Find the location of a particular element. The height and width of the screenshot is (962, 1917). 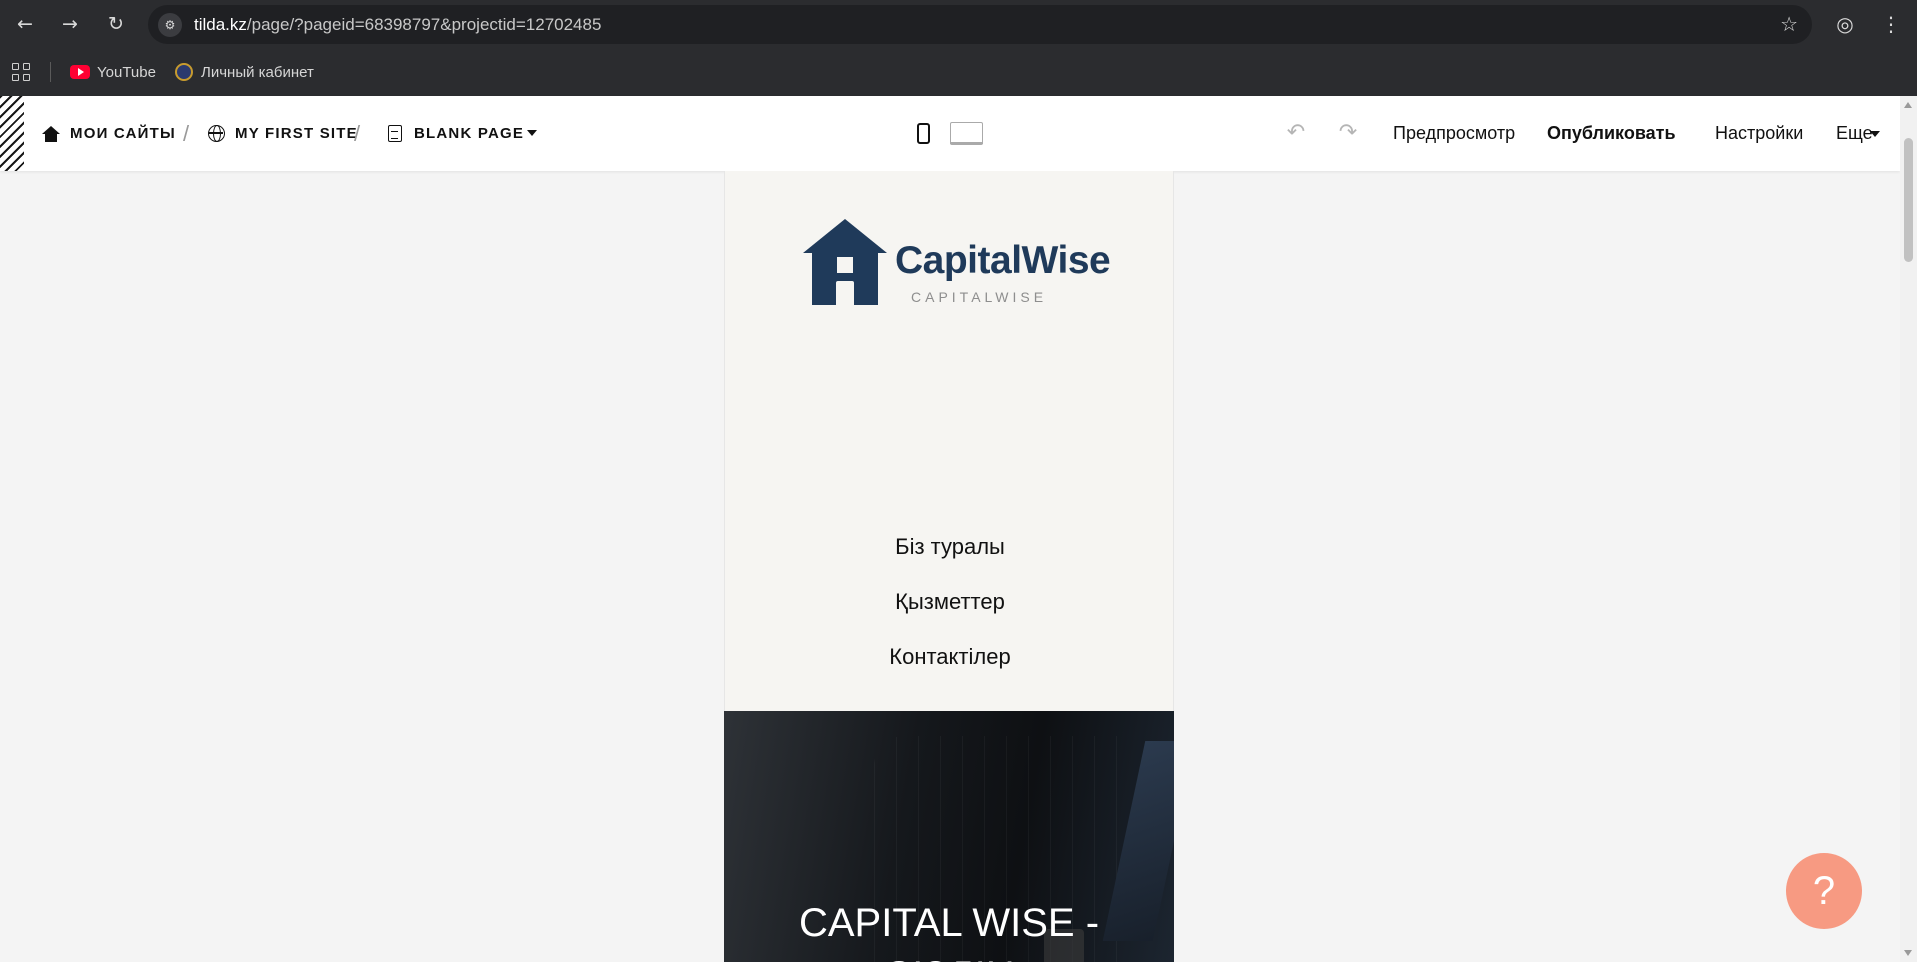

home-icon is located at coordinates (51, 134).